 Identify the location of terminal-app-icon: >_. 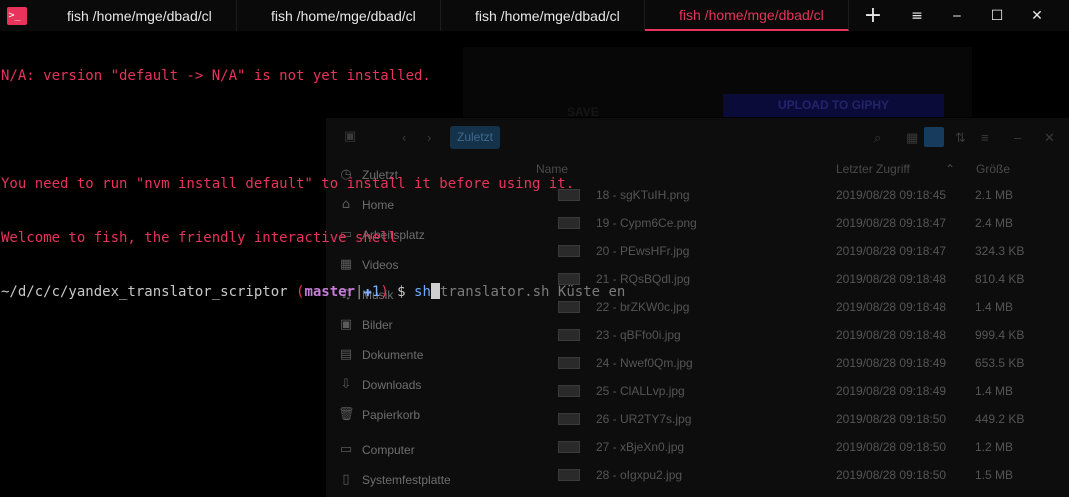
(16, 15).